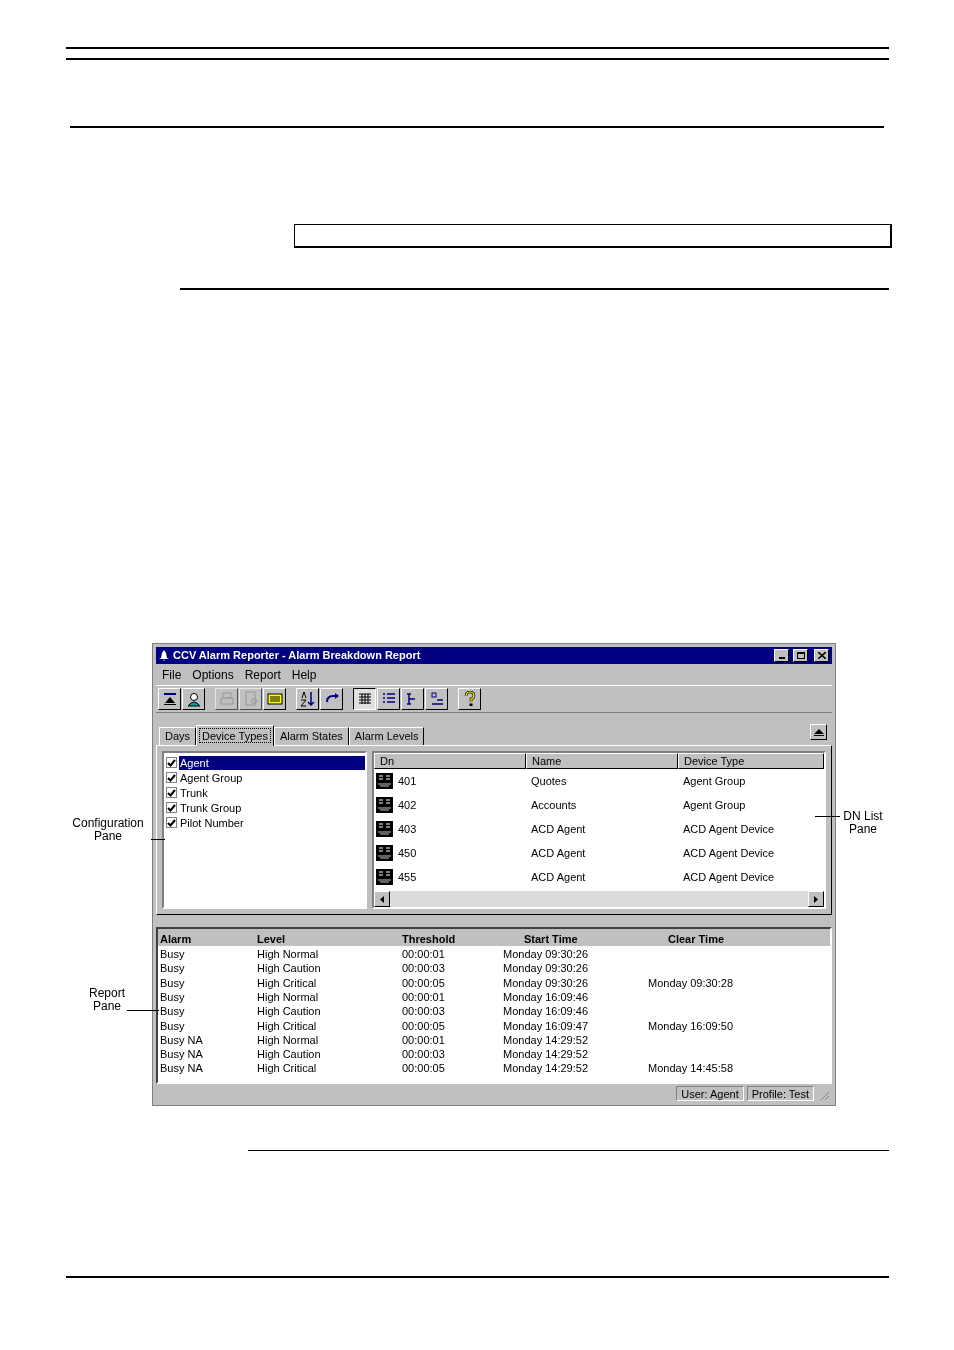  Describe the element at coordinates (172, 675) in the screenshot. I see `menu-item: File` at that location.